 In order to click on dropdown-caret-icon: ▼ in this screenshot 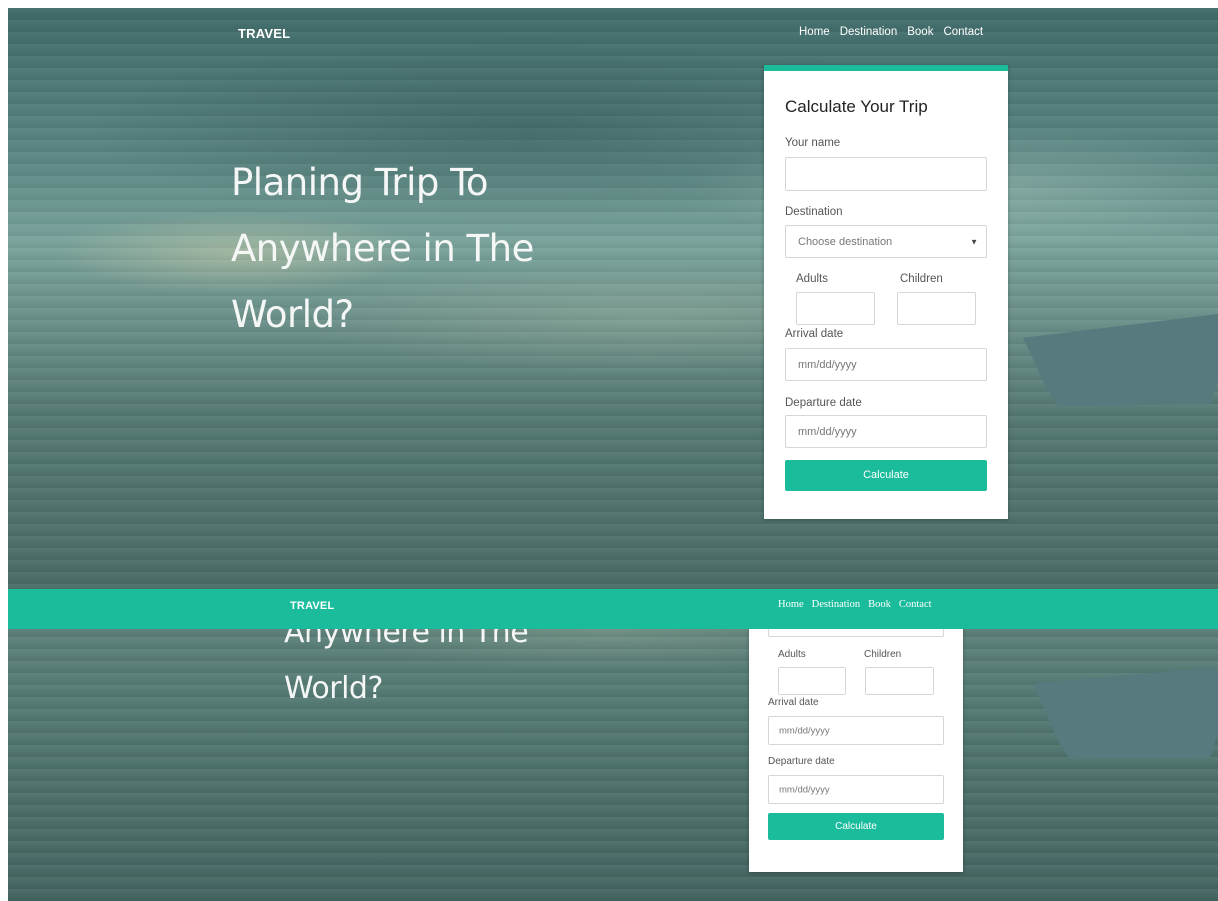, I will do `click(974, 241)`.